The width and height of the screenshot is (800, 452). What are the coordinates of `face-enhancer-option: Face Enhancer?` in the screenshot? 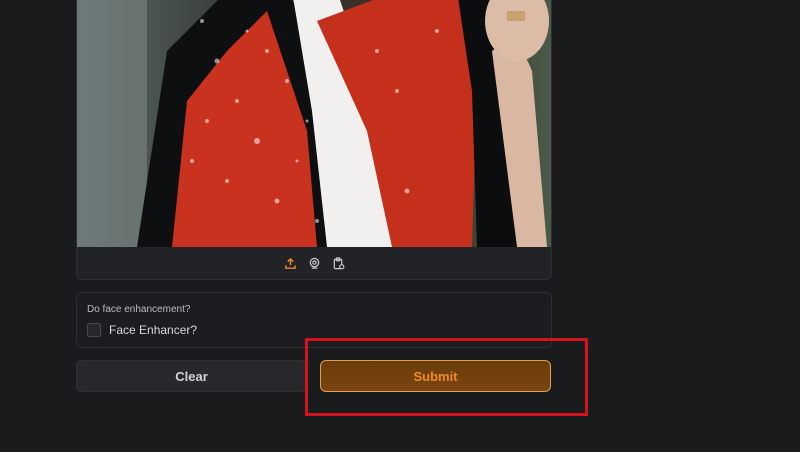 It's located at (142, 330).